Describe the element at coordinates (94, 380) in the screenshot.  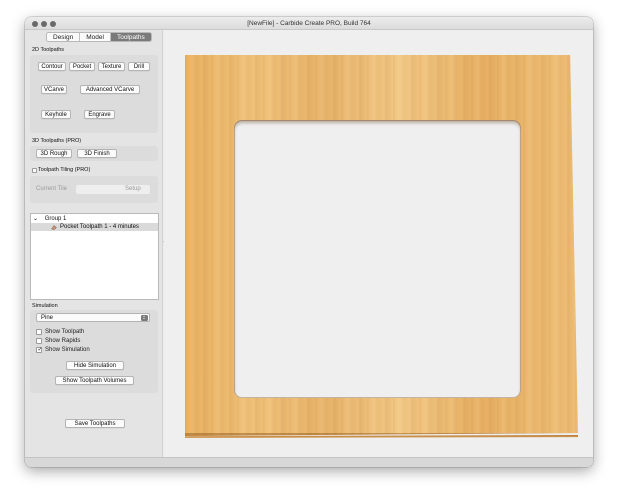
I see `show-toolpath-volumes-button: Show Toolpath Volumes` at that location.